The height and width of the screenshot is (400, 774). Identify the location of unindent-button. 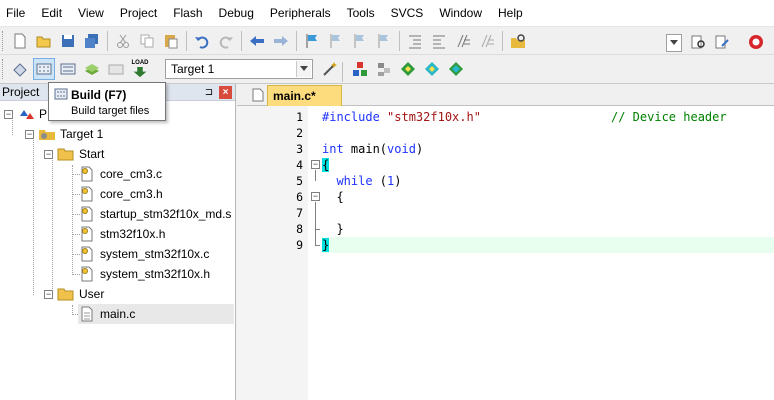
(439, 41).